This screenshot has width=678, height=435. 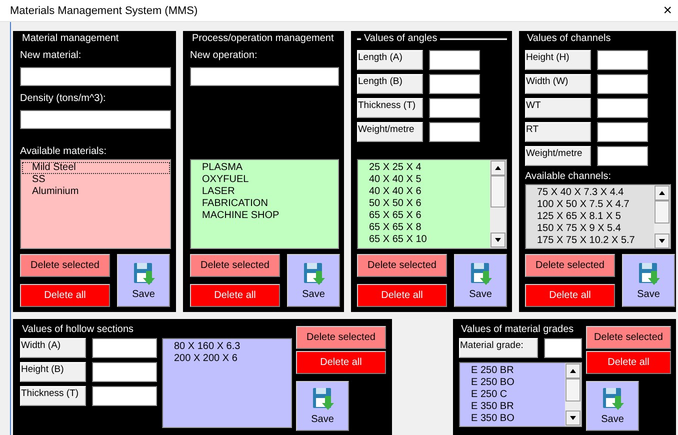 I want to click on panel-title: Values of material grades, so click(x=517, y=330).